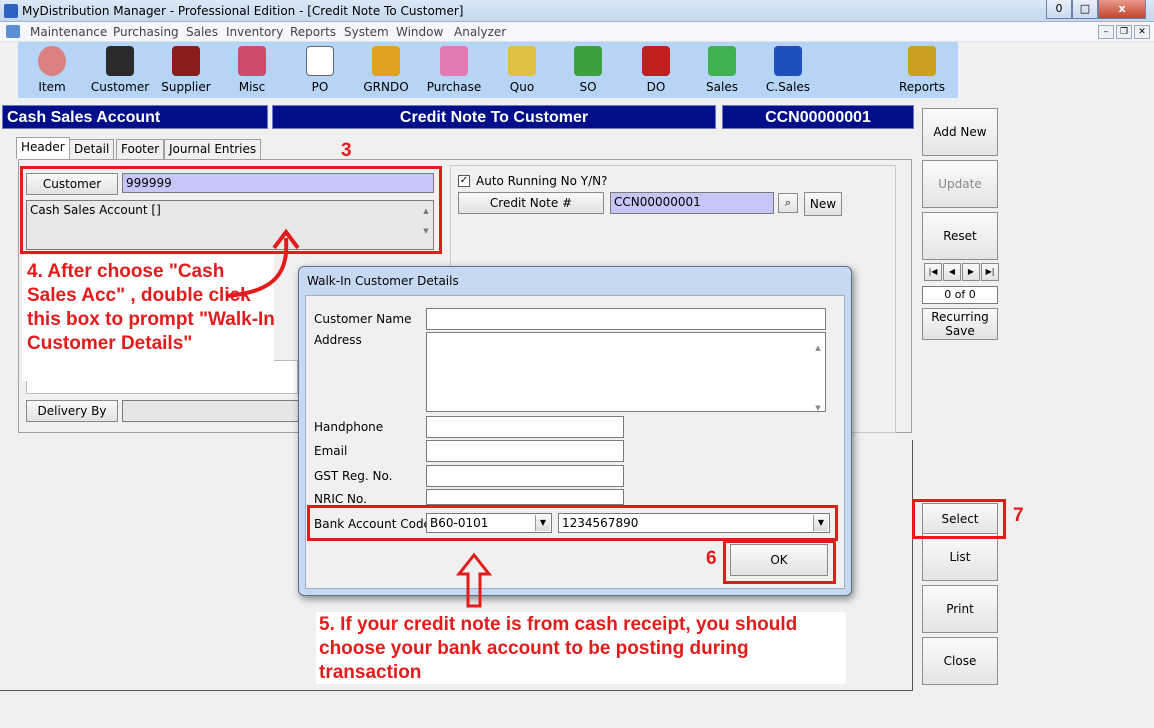 The height and width of the screenshot is (728, 1154). Describe the element at coordinates (818, 117) in the screenshot. I see `doc-number-header: CCN00000001` at that location.